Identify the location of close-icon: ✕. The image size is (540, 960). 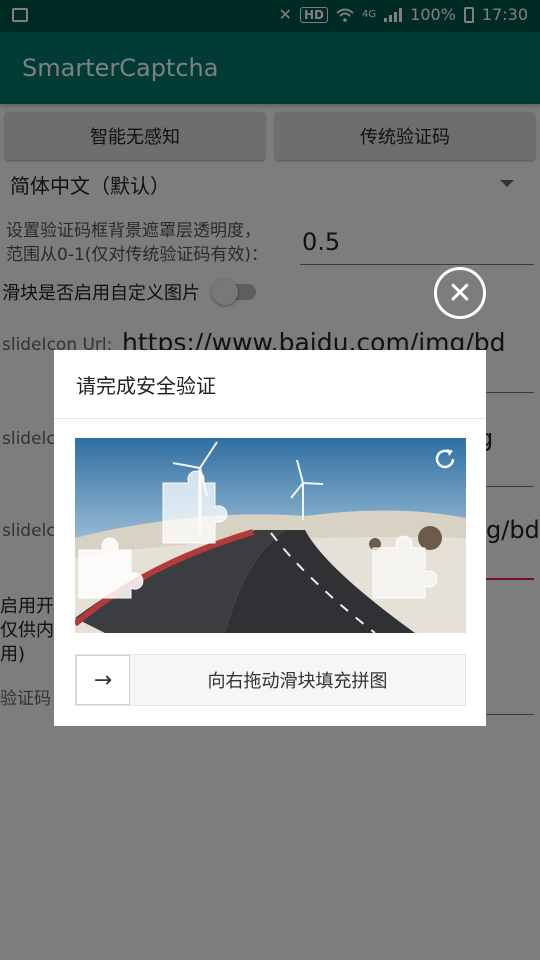
(460, 293).